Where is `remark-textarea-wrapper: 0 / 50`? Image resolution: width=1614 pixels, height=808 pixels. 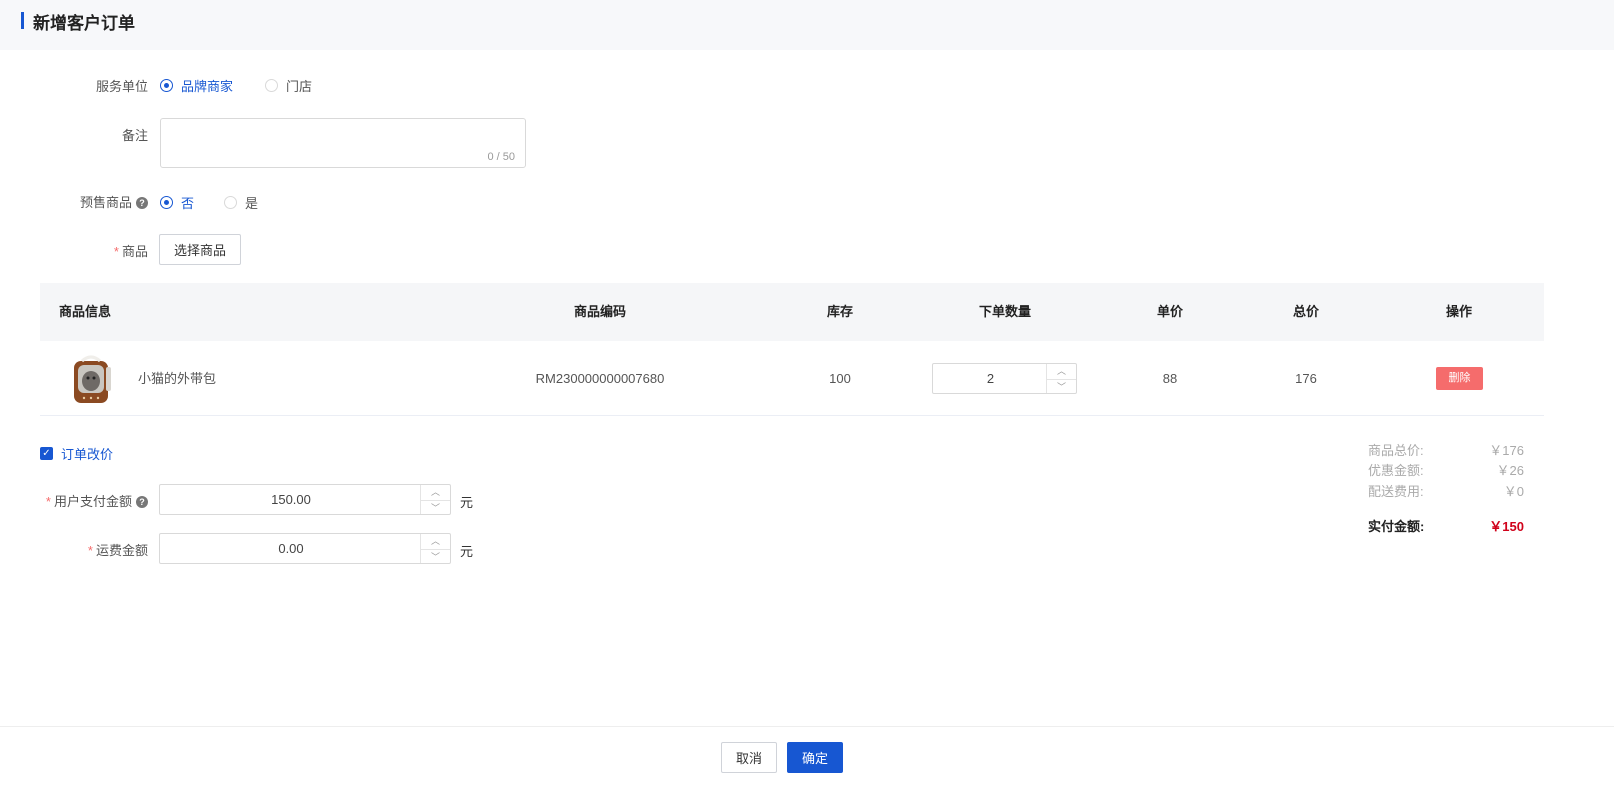 remark-textarea-wrapper: 0 / 50 is located at coordinates (343, 143).